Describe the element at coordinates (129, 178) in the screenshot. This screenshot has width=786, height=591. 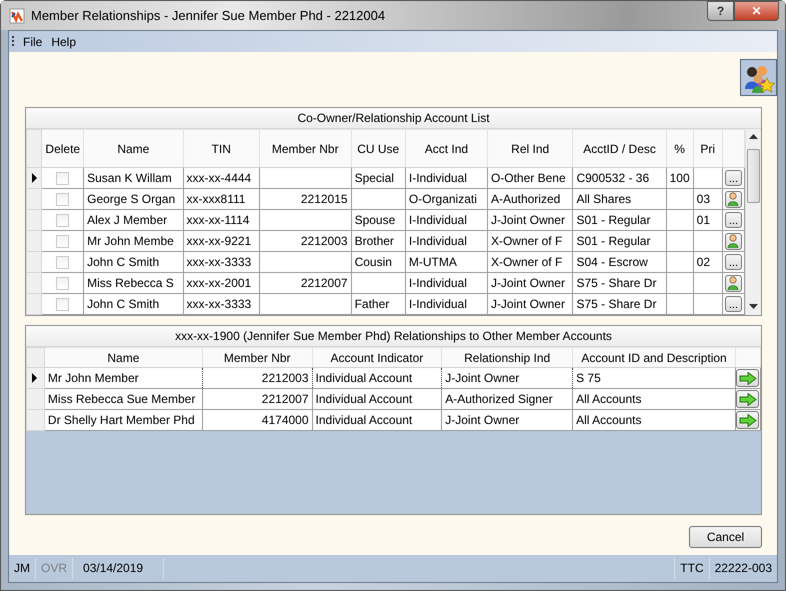
I see `table-cell: Susan K Willam` at that location.